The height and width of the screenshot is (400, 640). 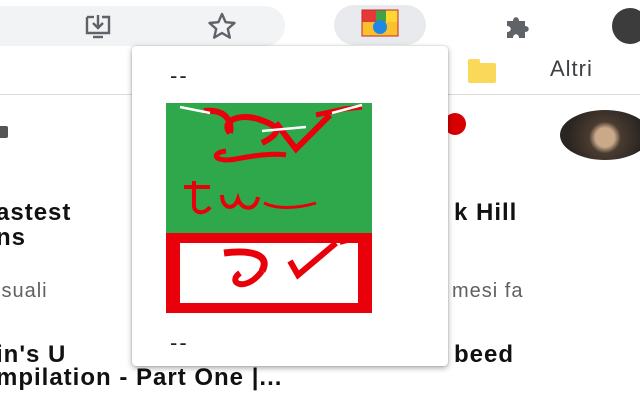 What do you see at coordinates (320, 25) in the screenshot?
I see `browser-toolbar` at bounding box center [320, 25].